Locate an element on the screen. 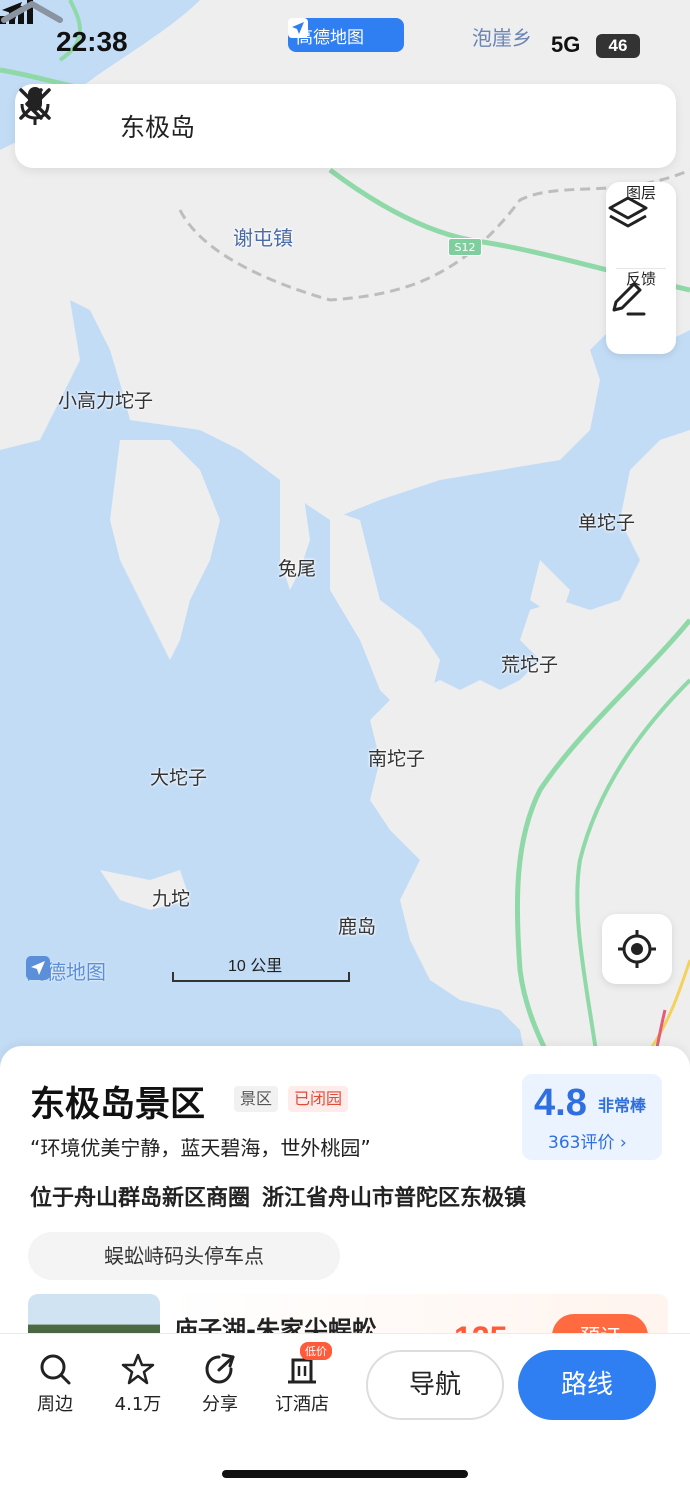 The width and height of the screenshot is (690, 1493). search-input: 东极岛 is located at coordinates (157, 126).